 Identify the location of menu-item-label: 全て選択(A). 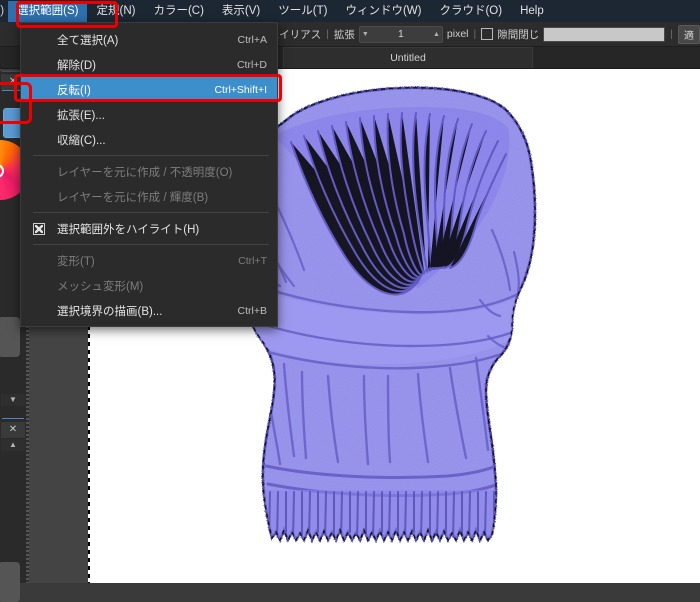
(88, 40).